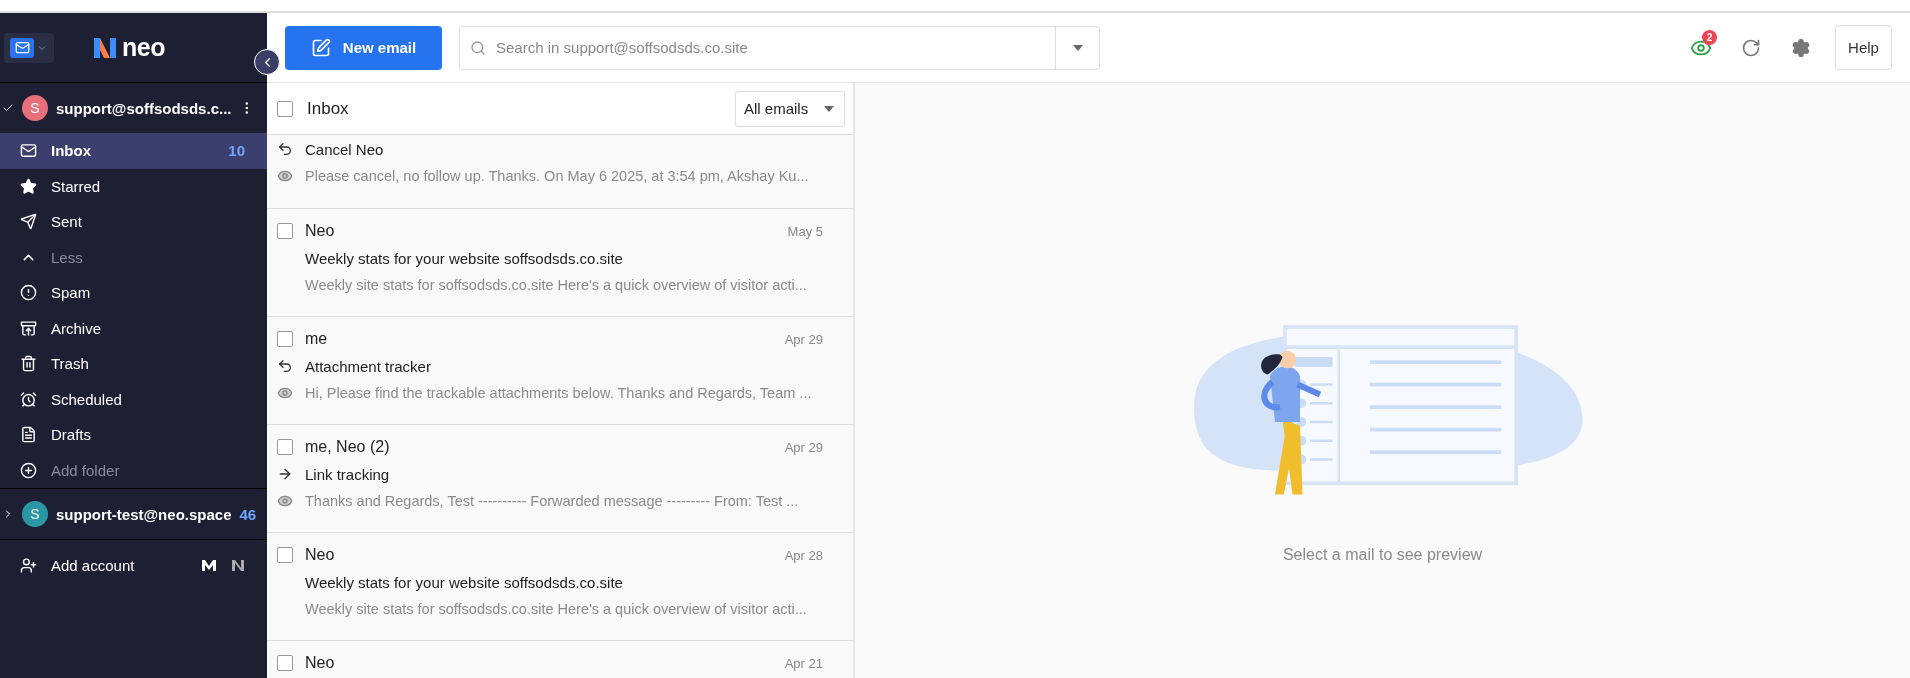 This screenshot has height=678, width=1910. What do you see at coordinates (133, 364) in the screenshot?
I see `folder-item: Trash` at bounding box center [133, 364].